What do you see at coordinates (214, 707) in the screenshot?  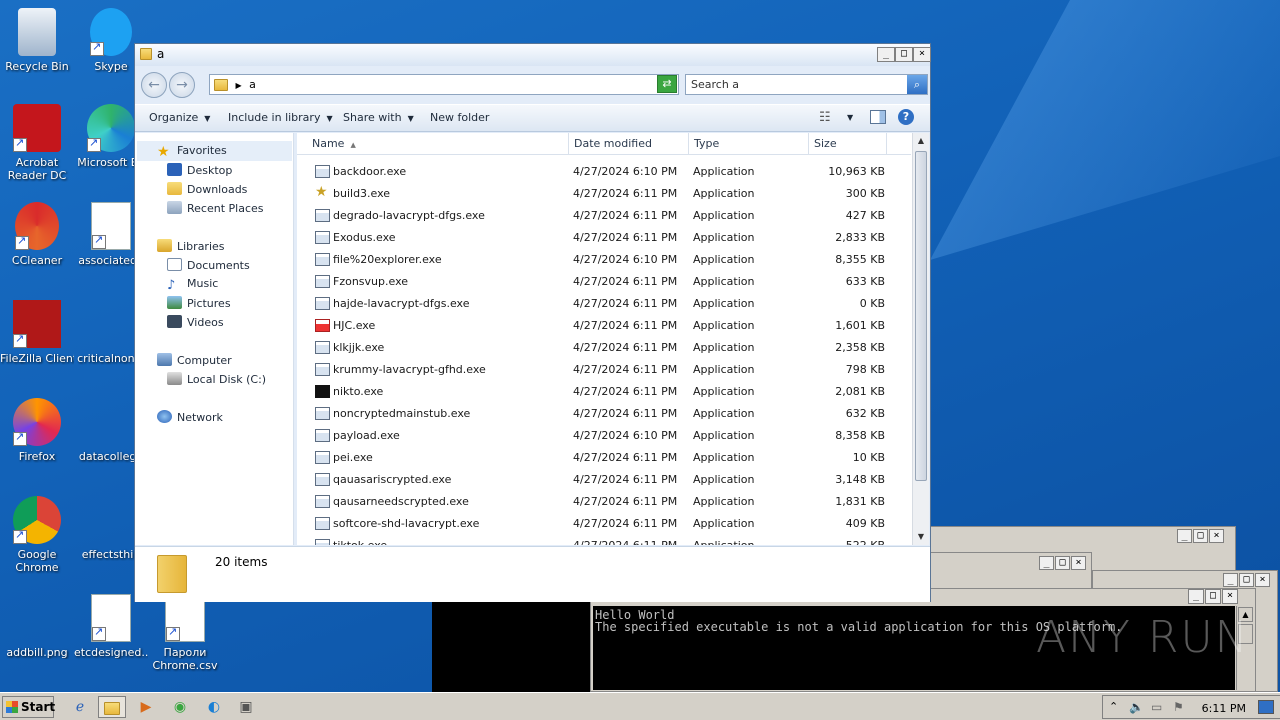 I see `edge-icon: ◐` at bounding box center [214, 707].